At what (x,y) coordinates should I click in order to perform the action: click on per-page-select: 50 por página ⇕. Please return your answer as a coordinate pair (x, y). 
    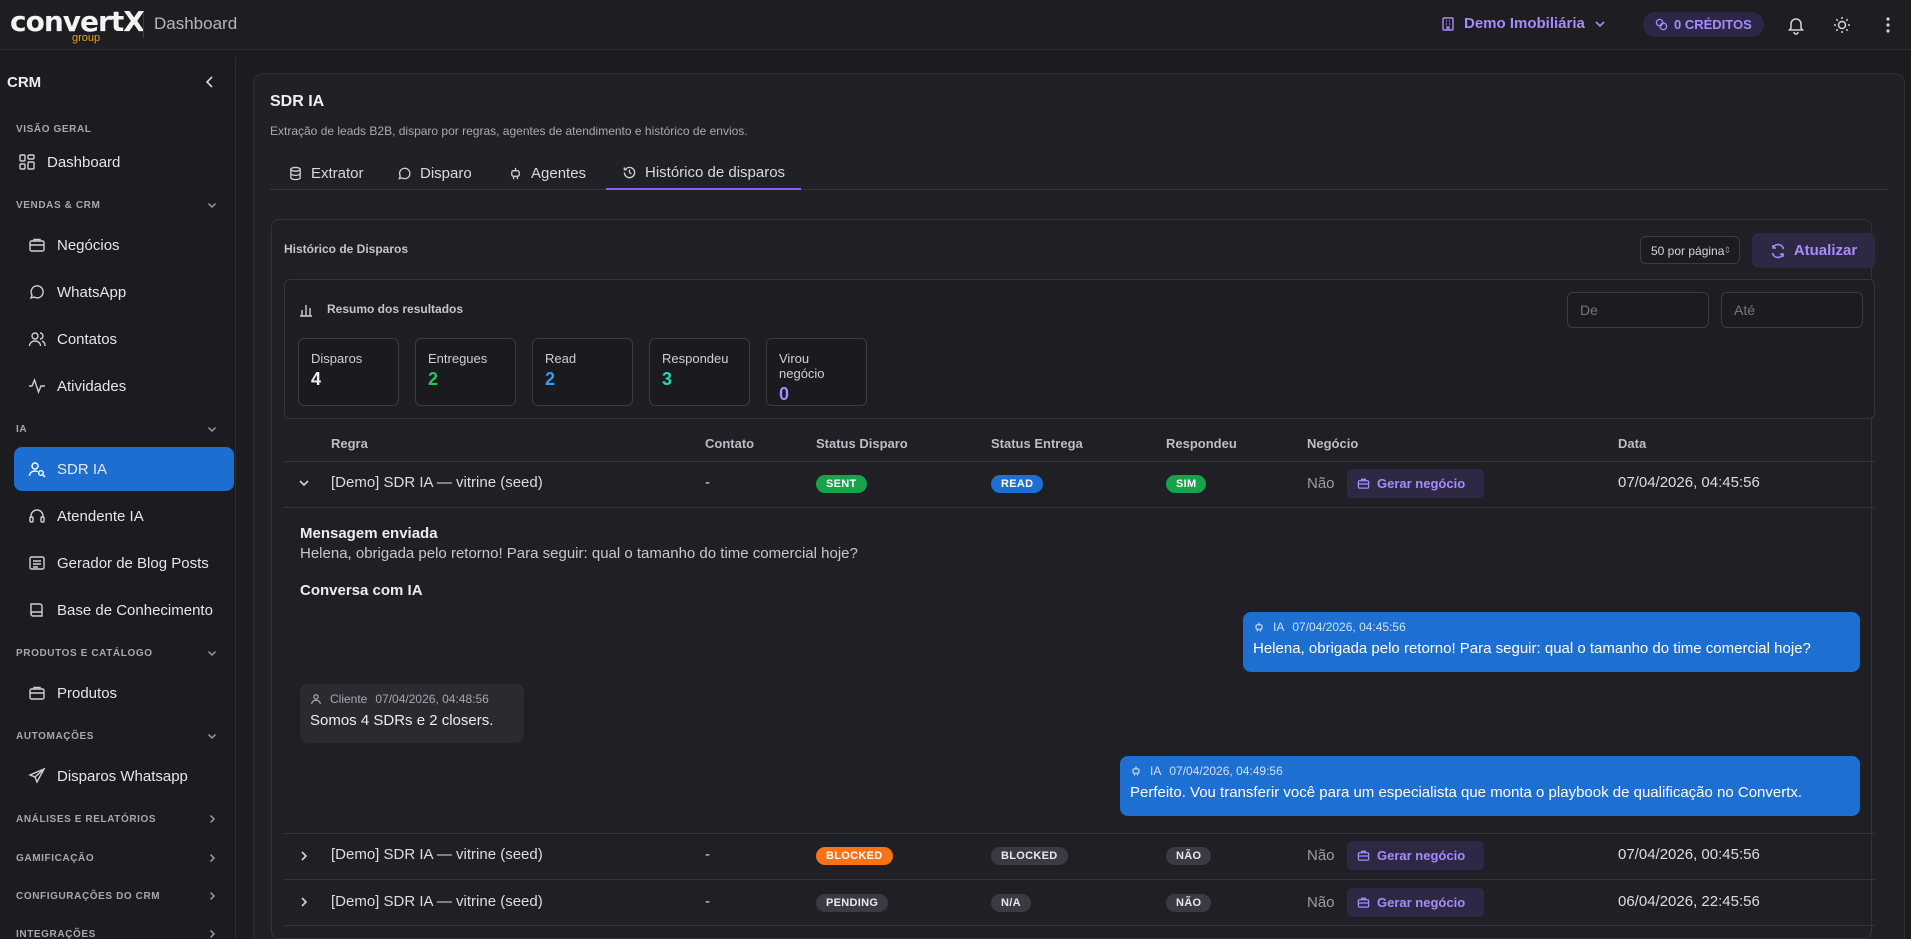
    Looking at the image, I should click on (1690, 250).